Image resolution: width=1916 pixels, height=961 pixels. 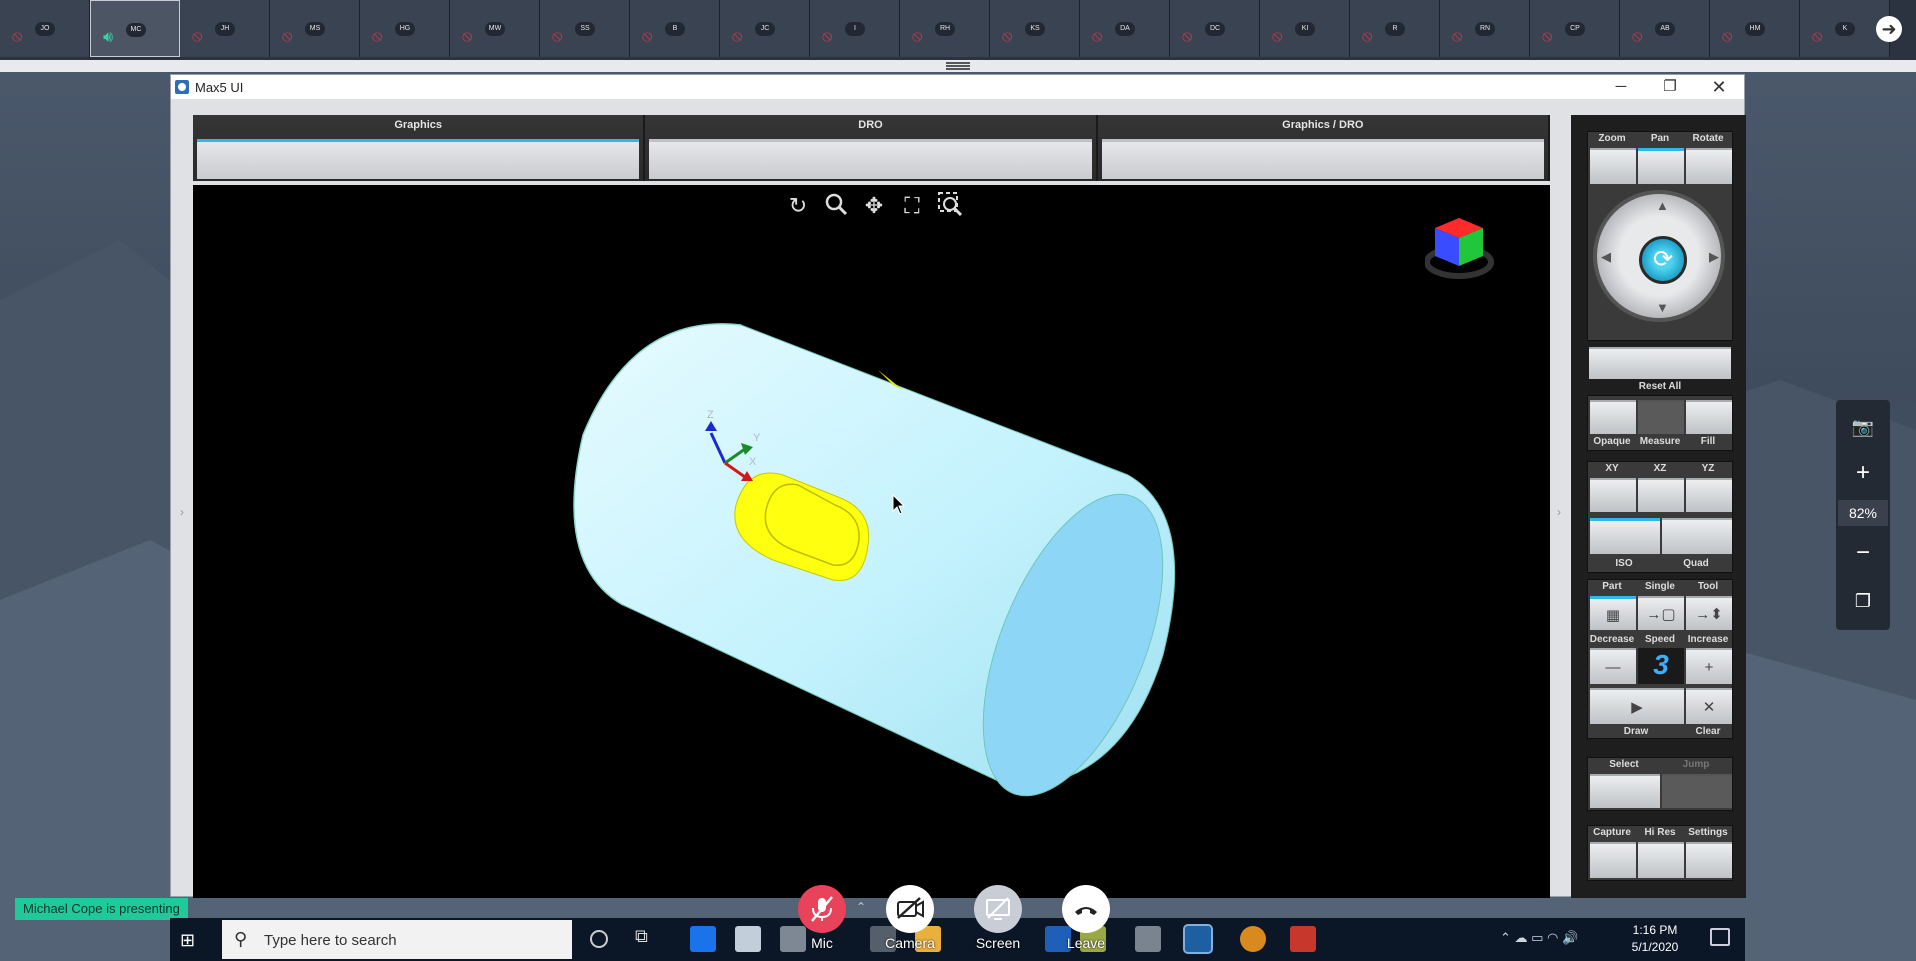 I want to click on participant-initials: RH, so click(x=945, y=29).